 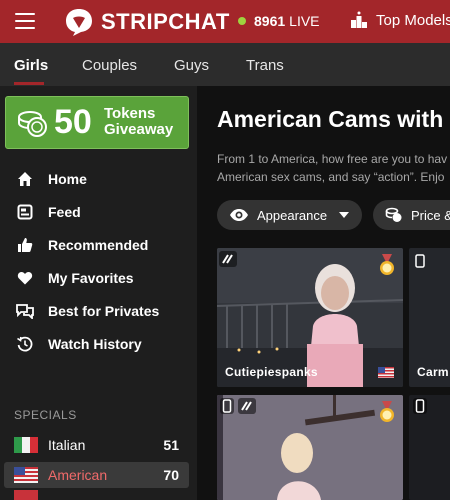 I want to click on model-card: Carm, so click(x=429, y=317).